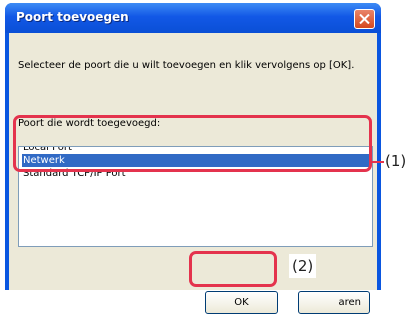 The width and height of the screenshot is (413, 314). Describe the element at coordinates (396, 161) in the screenshot. I see `callout-1-label: (1)` at that location.